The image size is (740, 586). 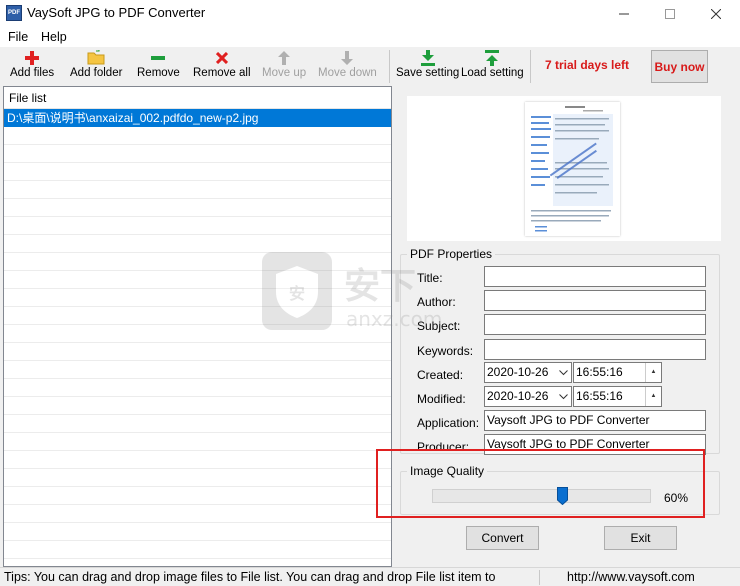 I want to click on minimize-button, so click(x=624, y=14).